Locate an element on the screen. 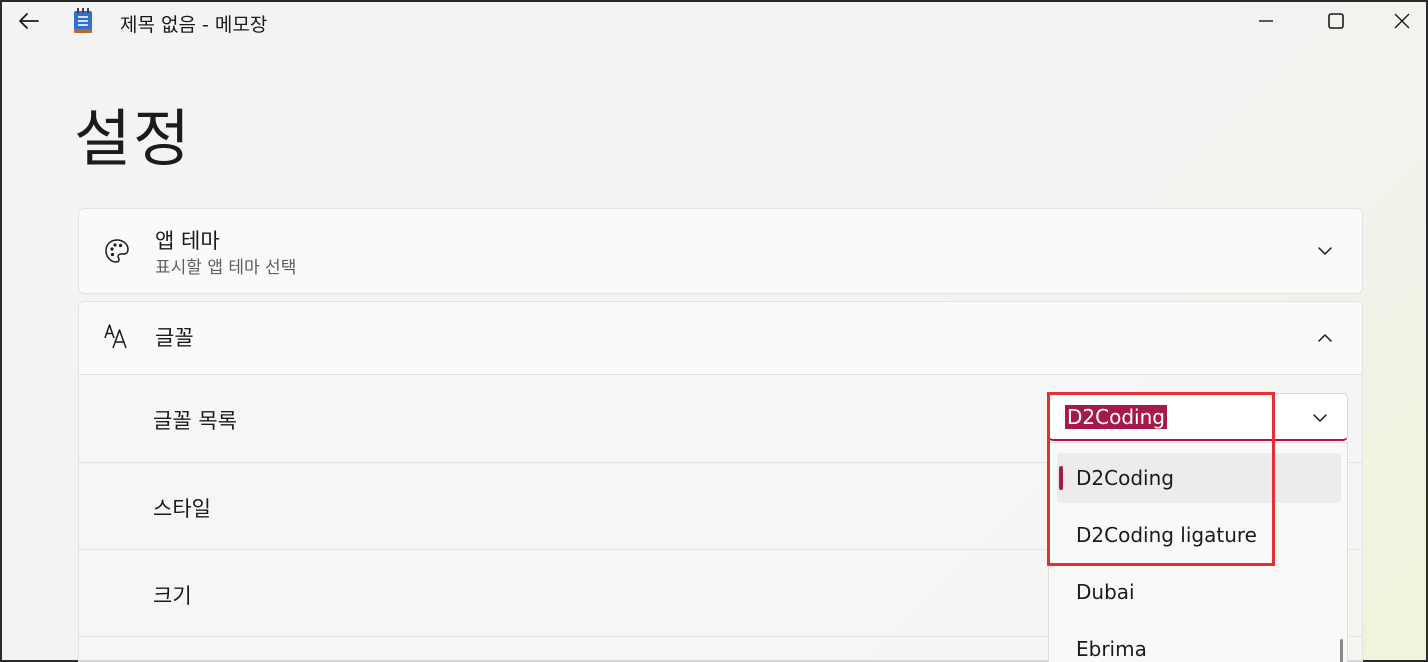 The height and width of the screenshot is (662, 1428). app-theme-subtitle: 표시할 앱 테마 선택 is located at coordinates (226, 268).